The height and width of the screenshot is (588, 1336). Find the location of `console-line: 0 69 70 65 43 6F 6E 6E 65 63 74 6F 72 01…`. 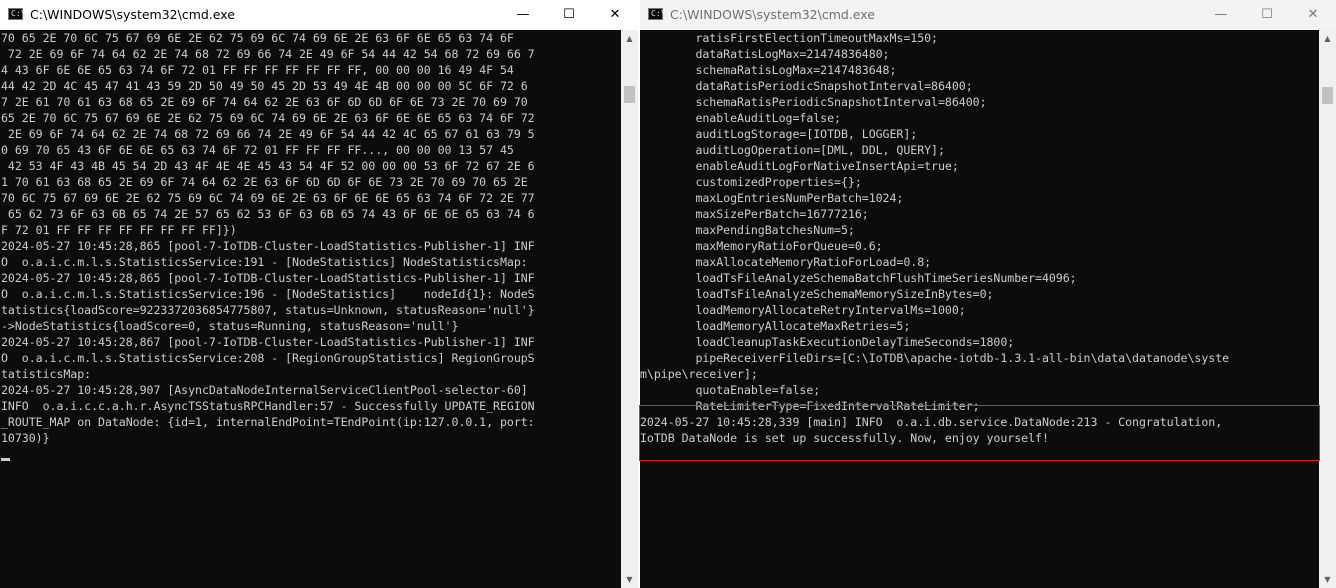

console-line: 0 69 70 65 43 6F 6E 6E 65 63 74 6F 72 01… is located at coordinates (257, 150).